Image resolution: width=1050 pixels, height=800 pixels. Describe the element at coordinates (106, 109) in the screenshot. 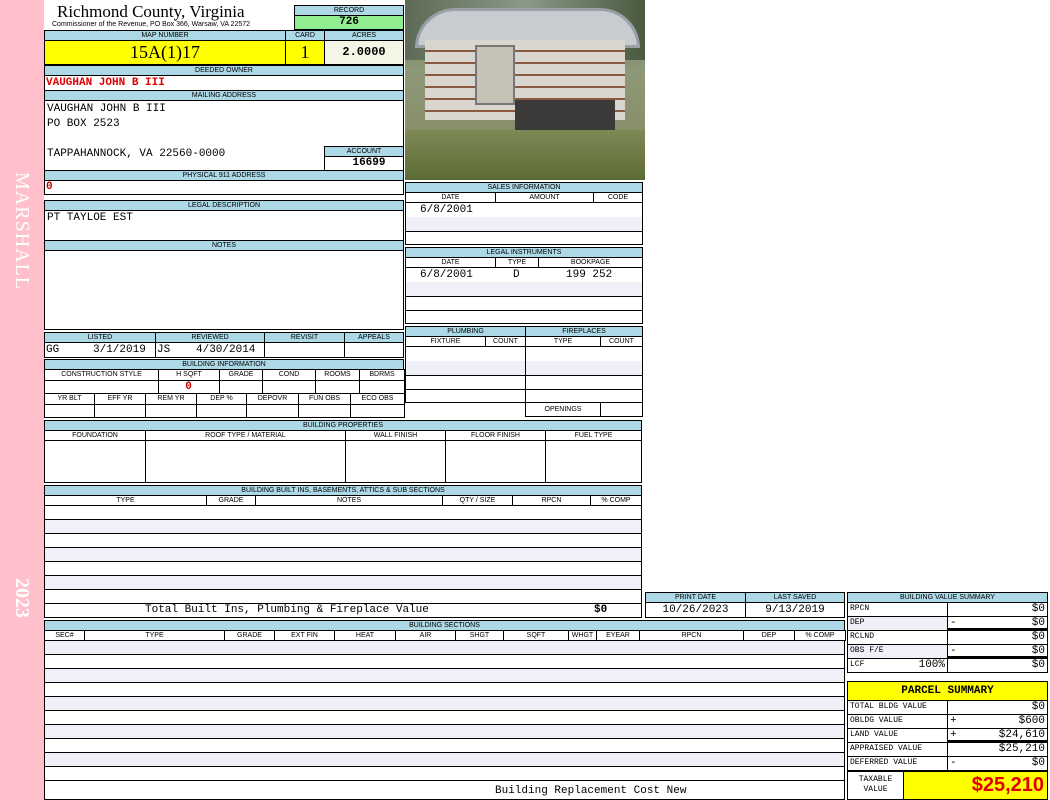

I see `mailing-line-1: VAUGHAN JOHN B III` at that location.